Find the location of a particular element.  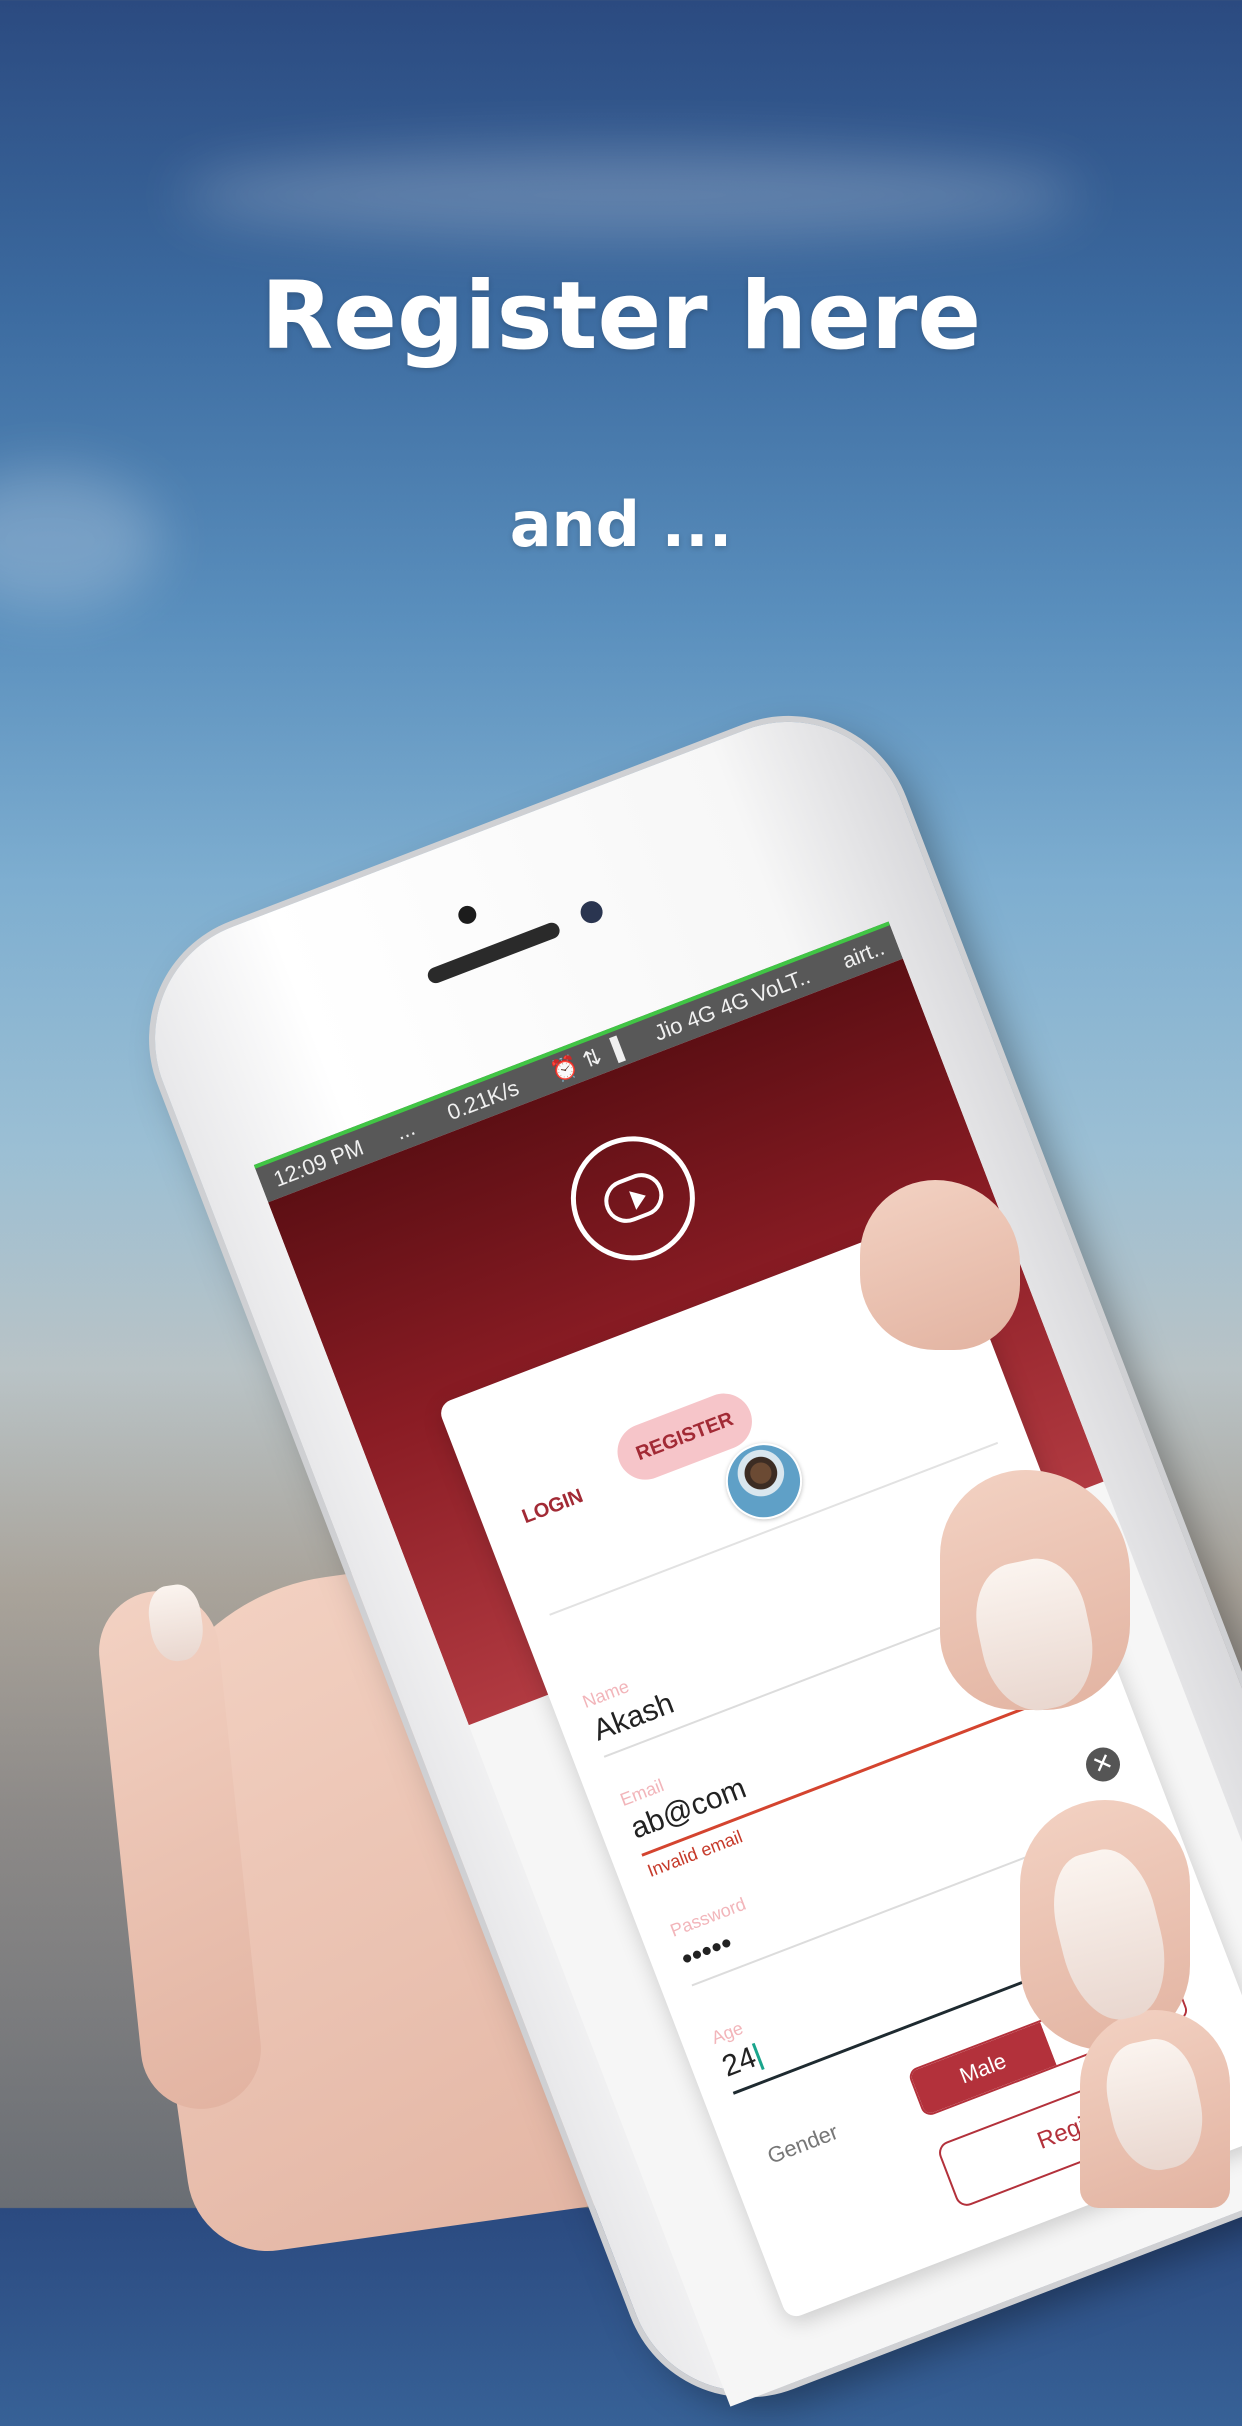

tab-login: LOGIN is located at coordinates (552, 1507).